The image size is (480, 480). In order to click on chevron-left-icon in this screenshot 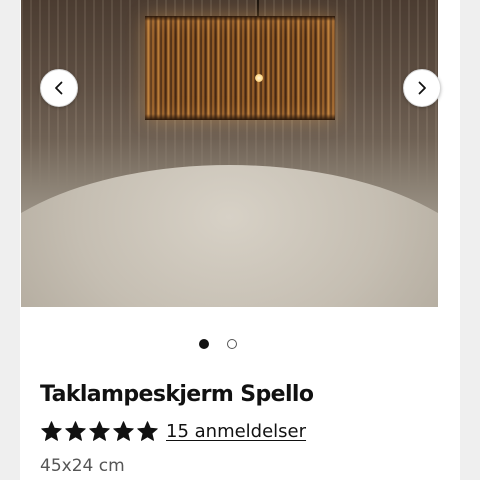, I will do `click(59, 88)`.